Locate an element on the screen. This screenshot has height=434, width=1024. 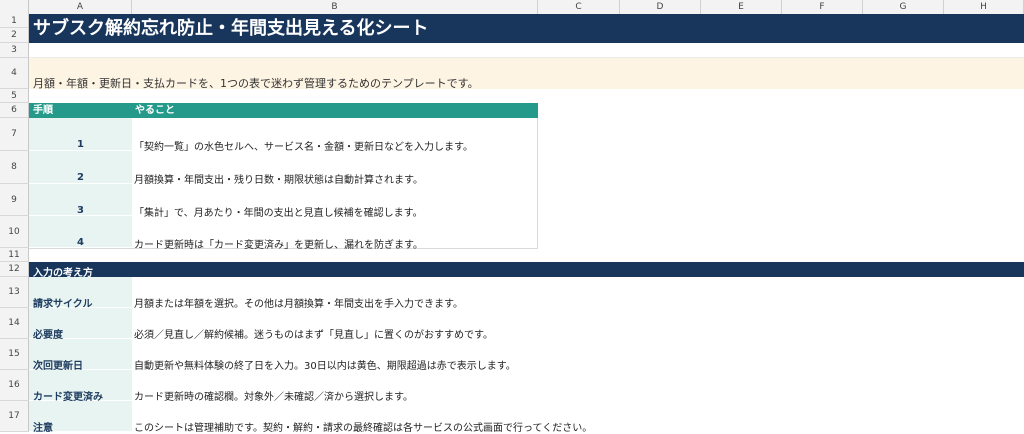
row-header-1: 1 is located at coordinates (14, 21).